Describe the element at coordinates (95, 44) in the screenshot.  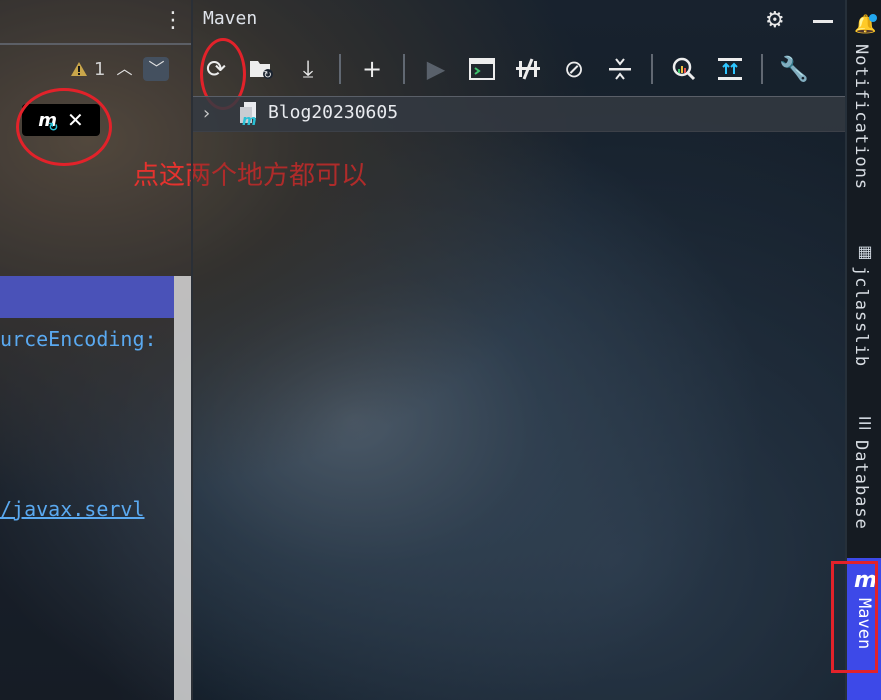
I see `editor-tab-divider` at that location.